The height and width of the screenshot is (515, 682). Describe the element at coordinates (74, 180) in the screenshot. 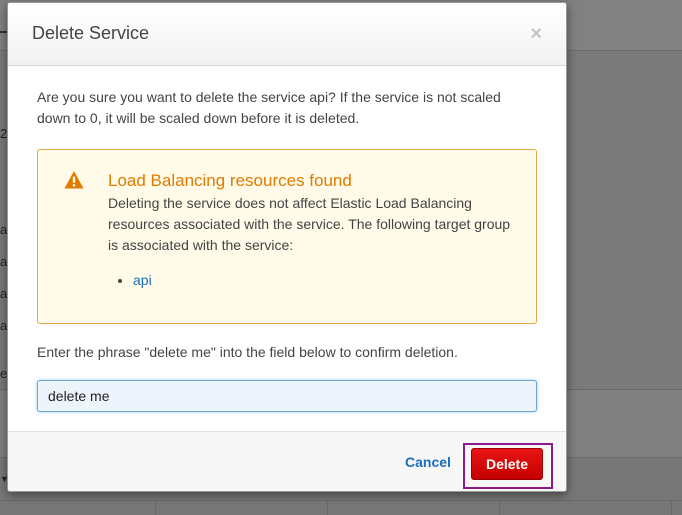

I see `warning-icon` at that location.